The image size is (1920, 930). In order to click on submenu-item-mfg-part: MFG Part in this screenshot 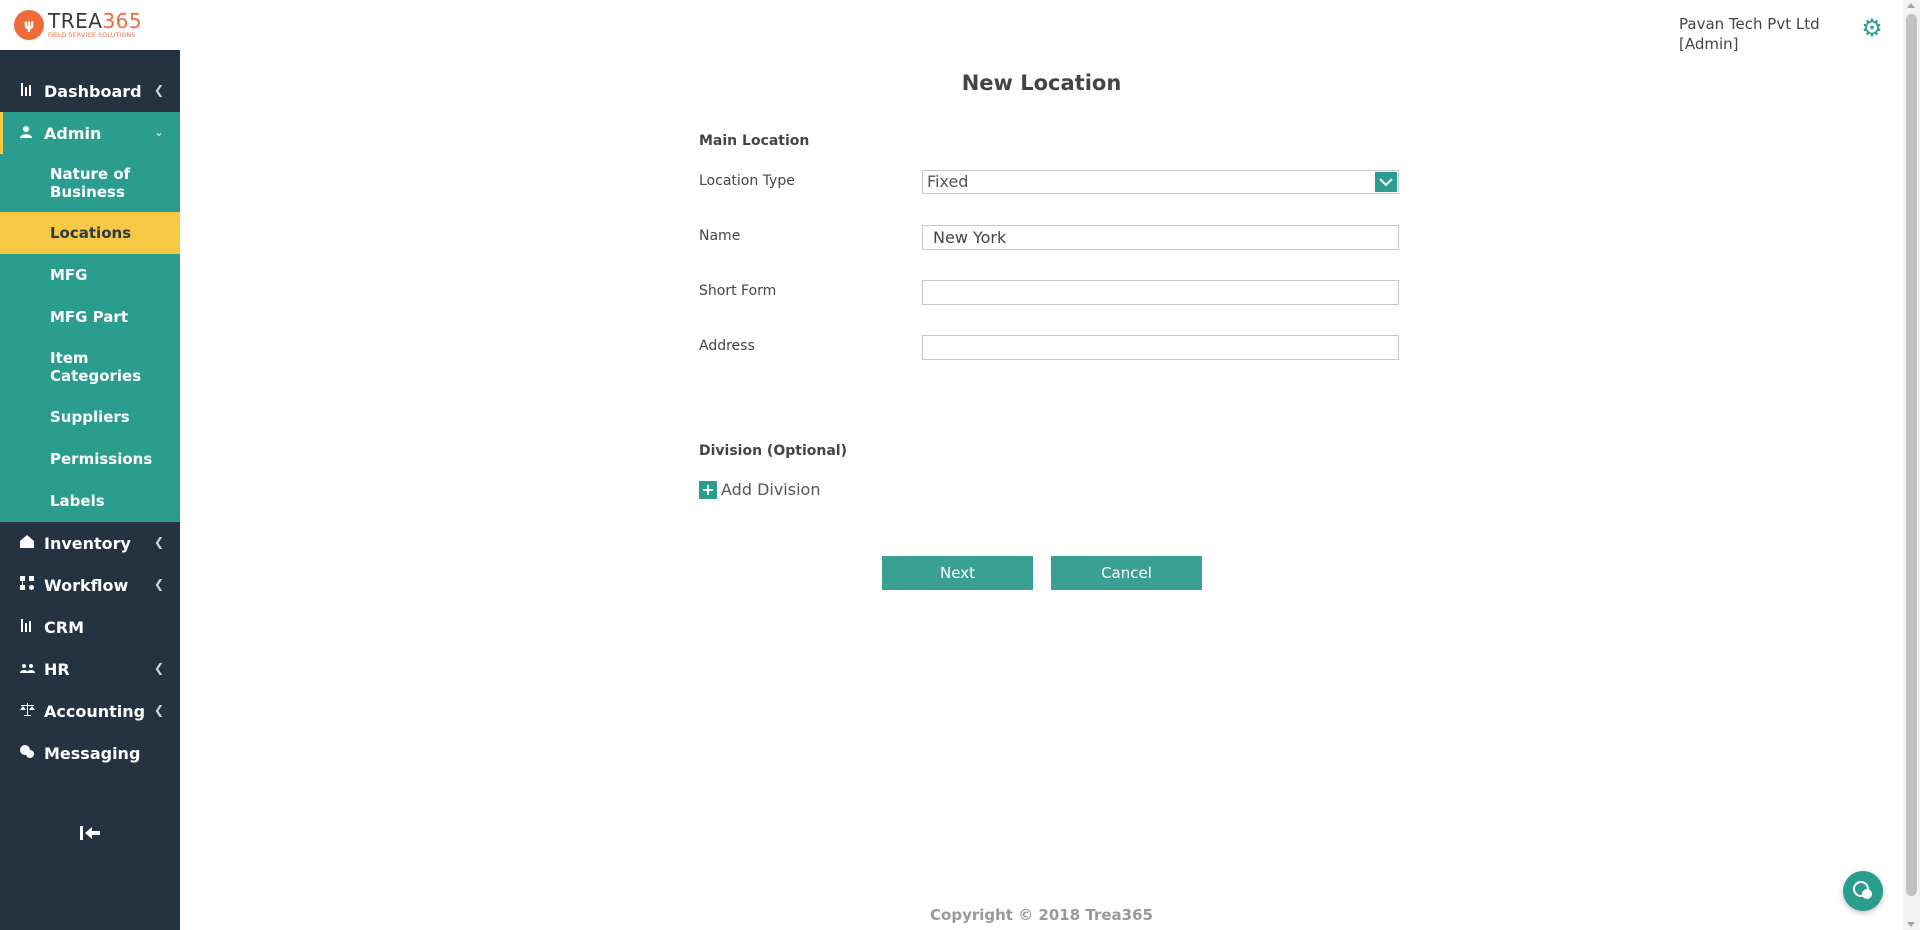, I will do `click(90, 317)`.